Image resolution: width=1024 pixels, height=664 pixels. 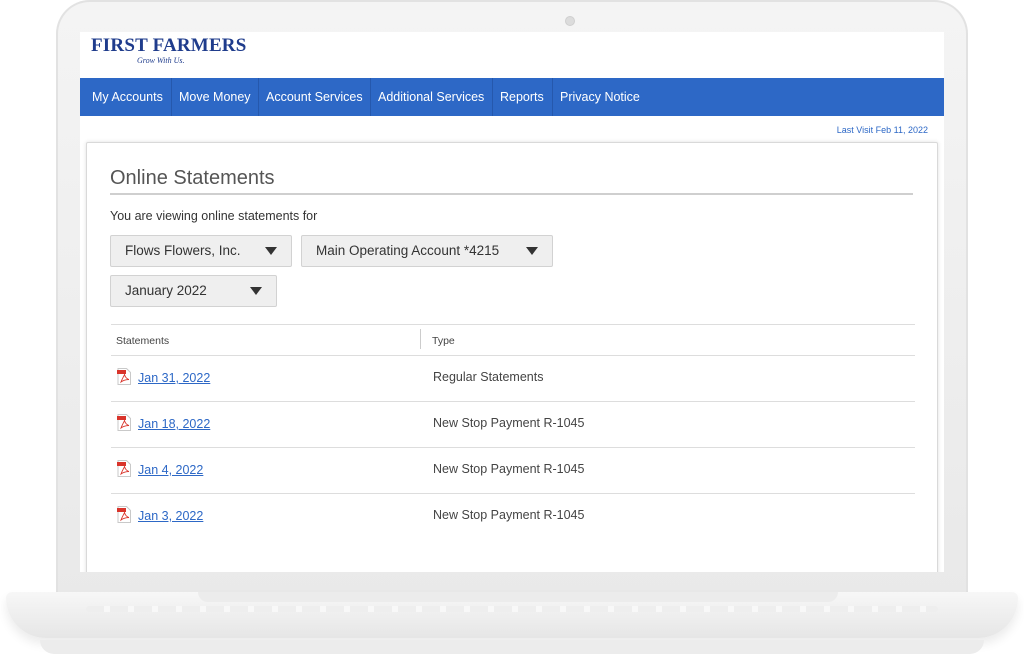 What do you see at coordinates (170, 516) in the screenshot?
I see `statement-link: Jan 3, 2022` at bounding box center [170, 516].